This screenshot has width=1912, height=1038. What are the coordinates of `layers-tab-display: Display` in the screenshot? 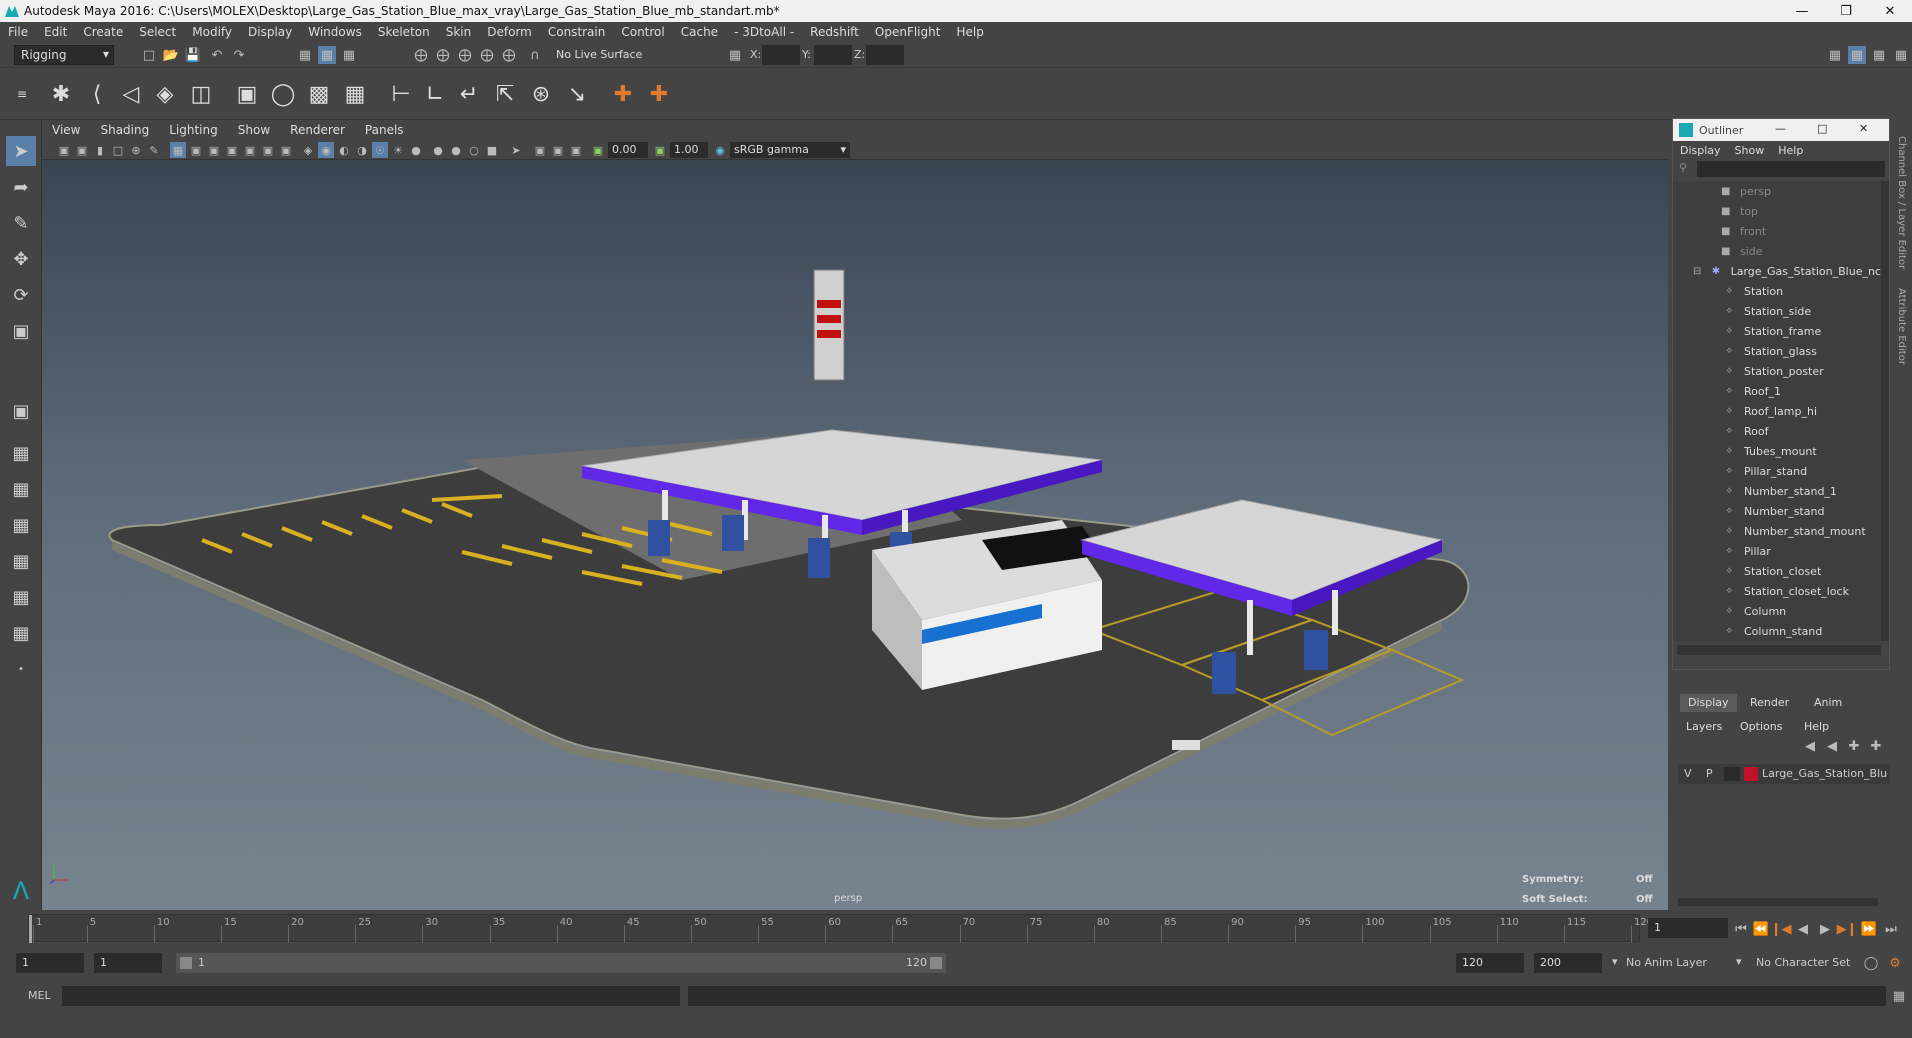 It's located at (1708, 703).